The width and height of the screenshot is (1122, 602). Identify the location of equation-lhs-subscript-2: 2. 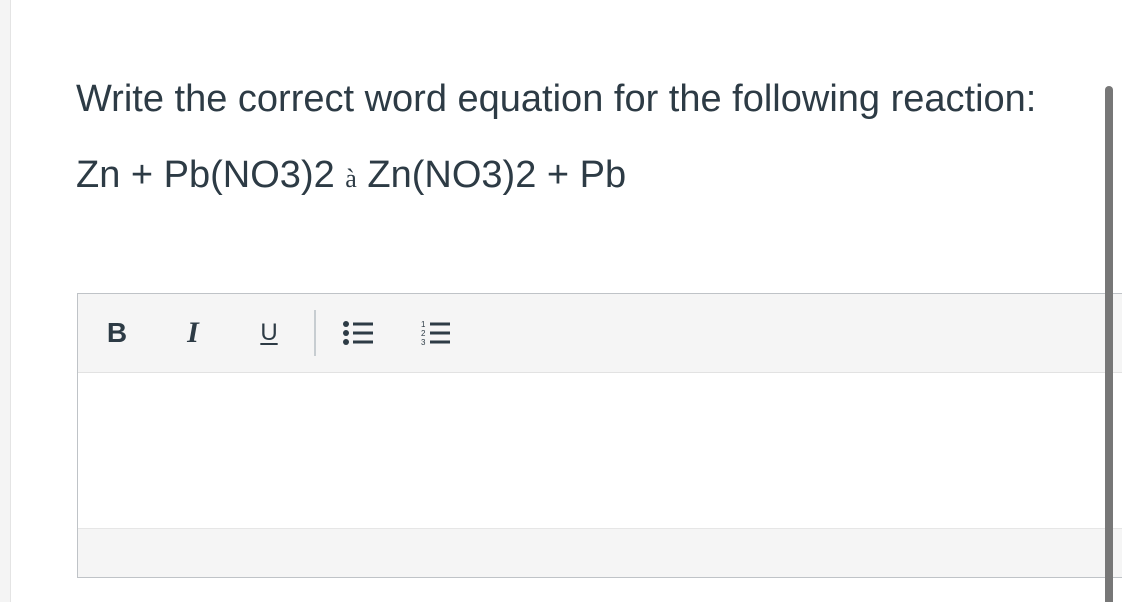
(324, 175).